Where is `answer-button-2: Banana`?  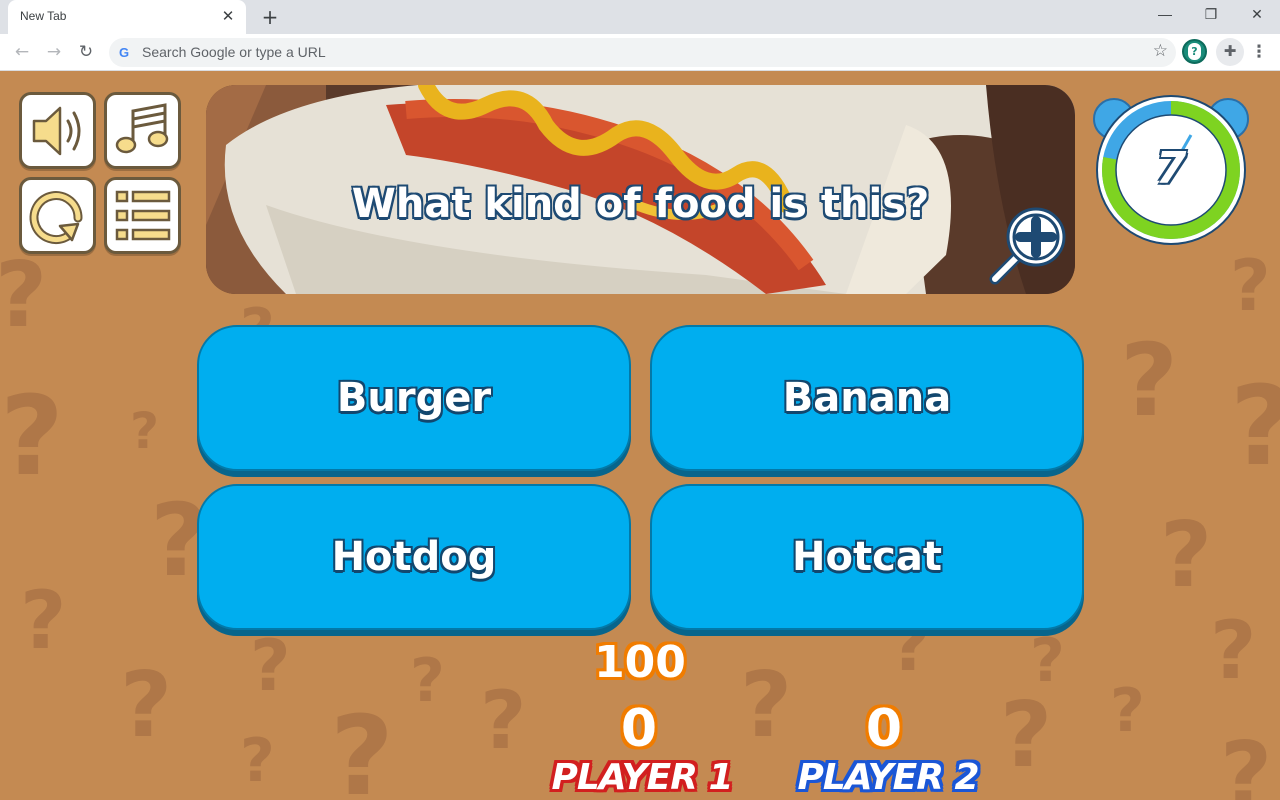 answer-button-2: Banana is located at coordinates (867, 398).